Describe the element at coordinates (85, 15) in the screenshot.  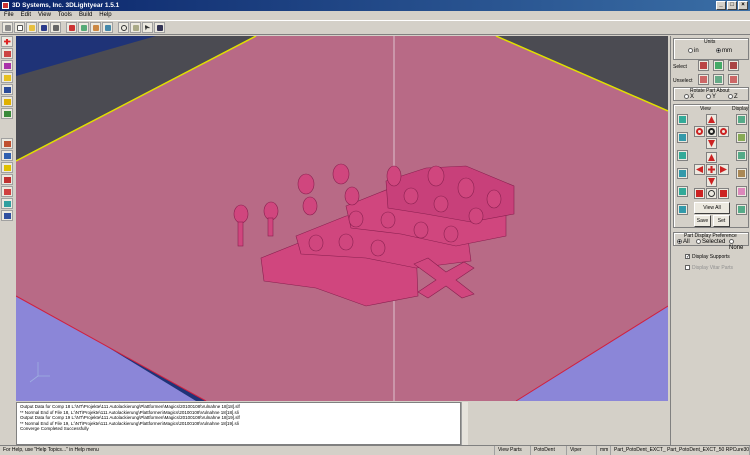
I see `menu-build: Build` at that location.